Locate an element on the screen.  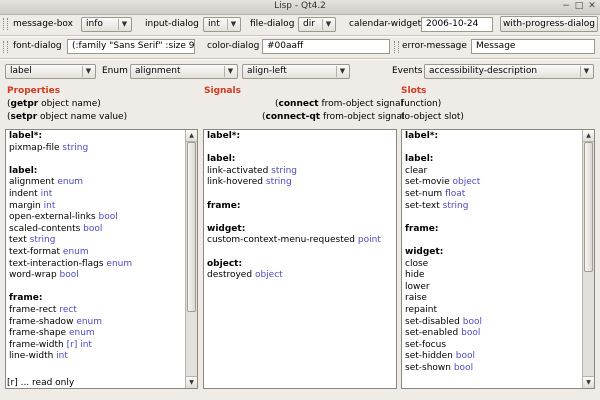
enum-select: alignment ▼ is located at coordinates (184, 71).